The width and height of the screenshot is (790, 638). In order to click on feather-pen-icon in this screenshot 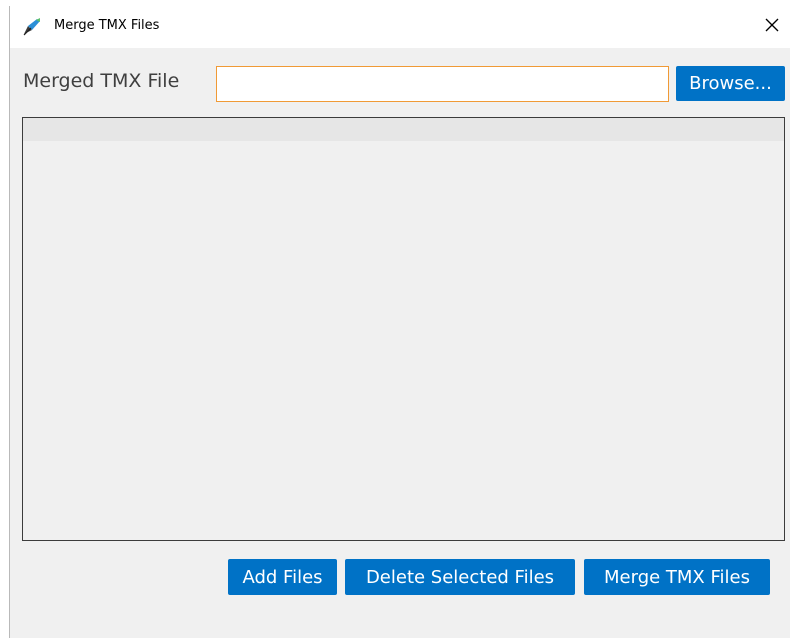, I will do `click(32, 27)`.